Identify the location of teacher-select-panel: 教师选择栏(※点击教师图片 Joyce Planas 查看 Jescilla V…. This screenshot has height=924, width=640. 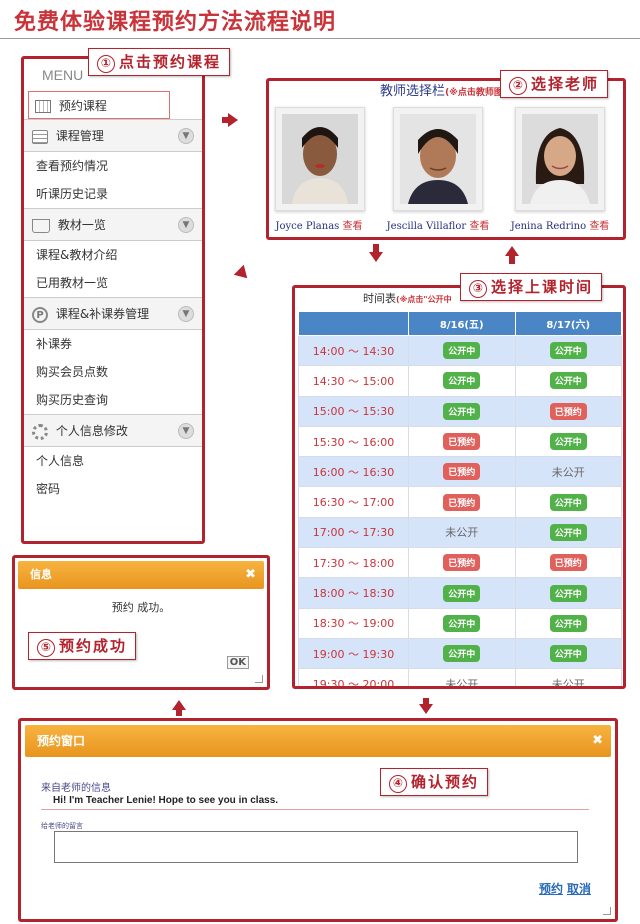
(446, 159).